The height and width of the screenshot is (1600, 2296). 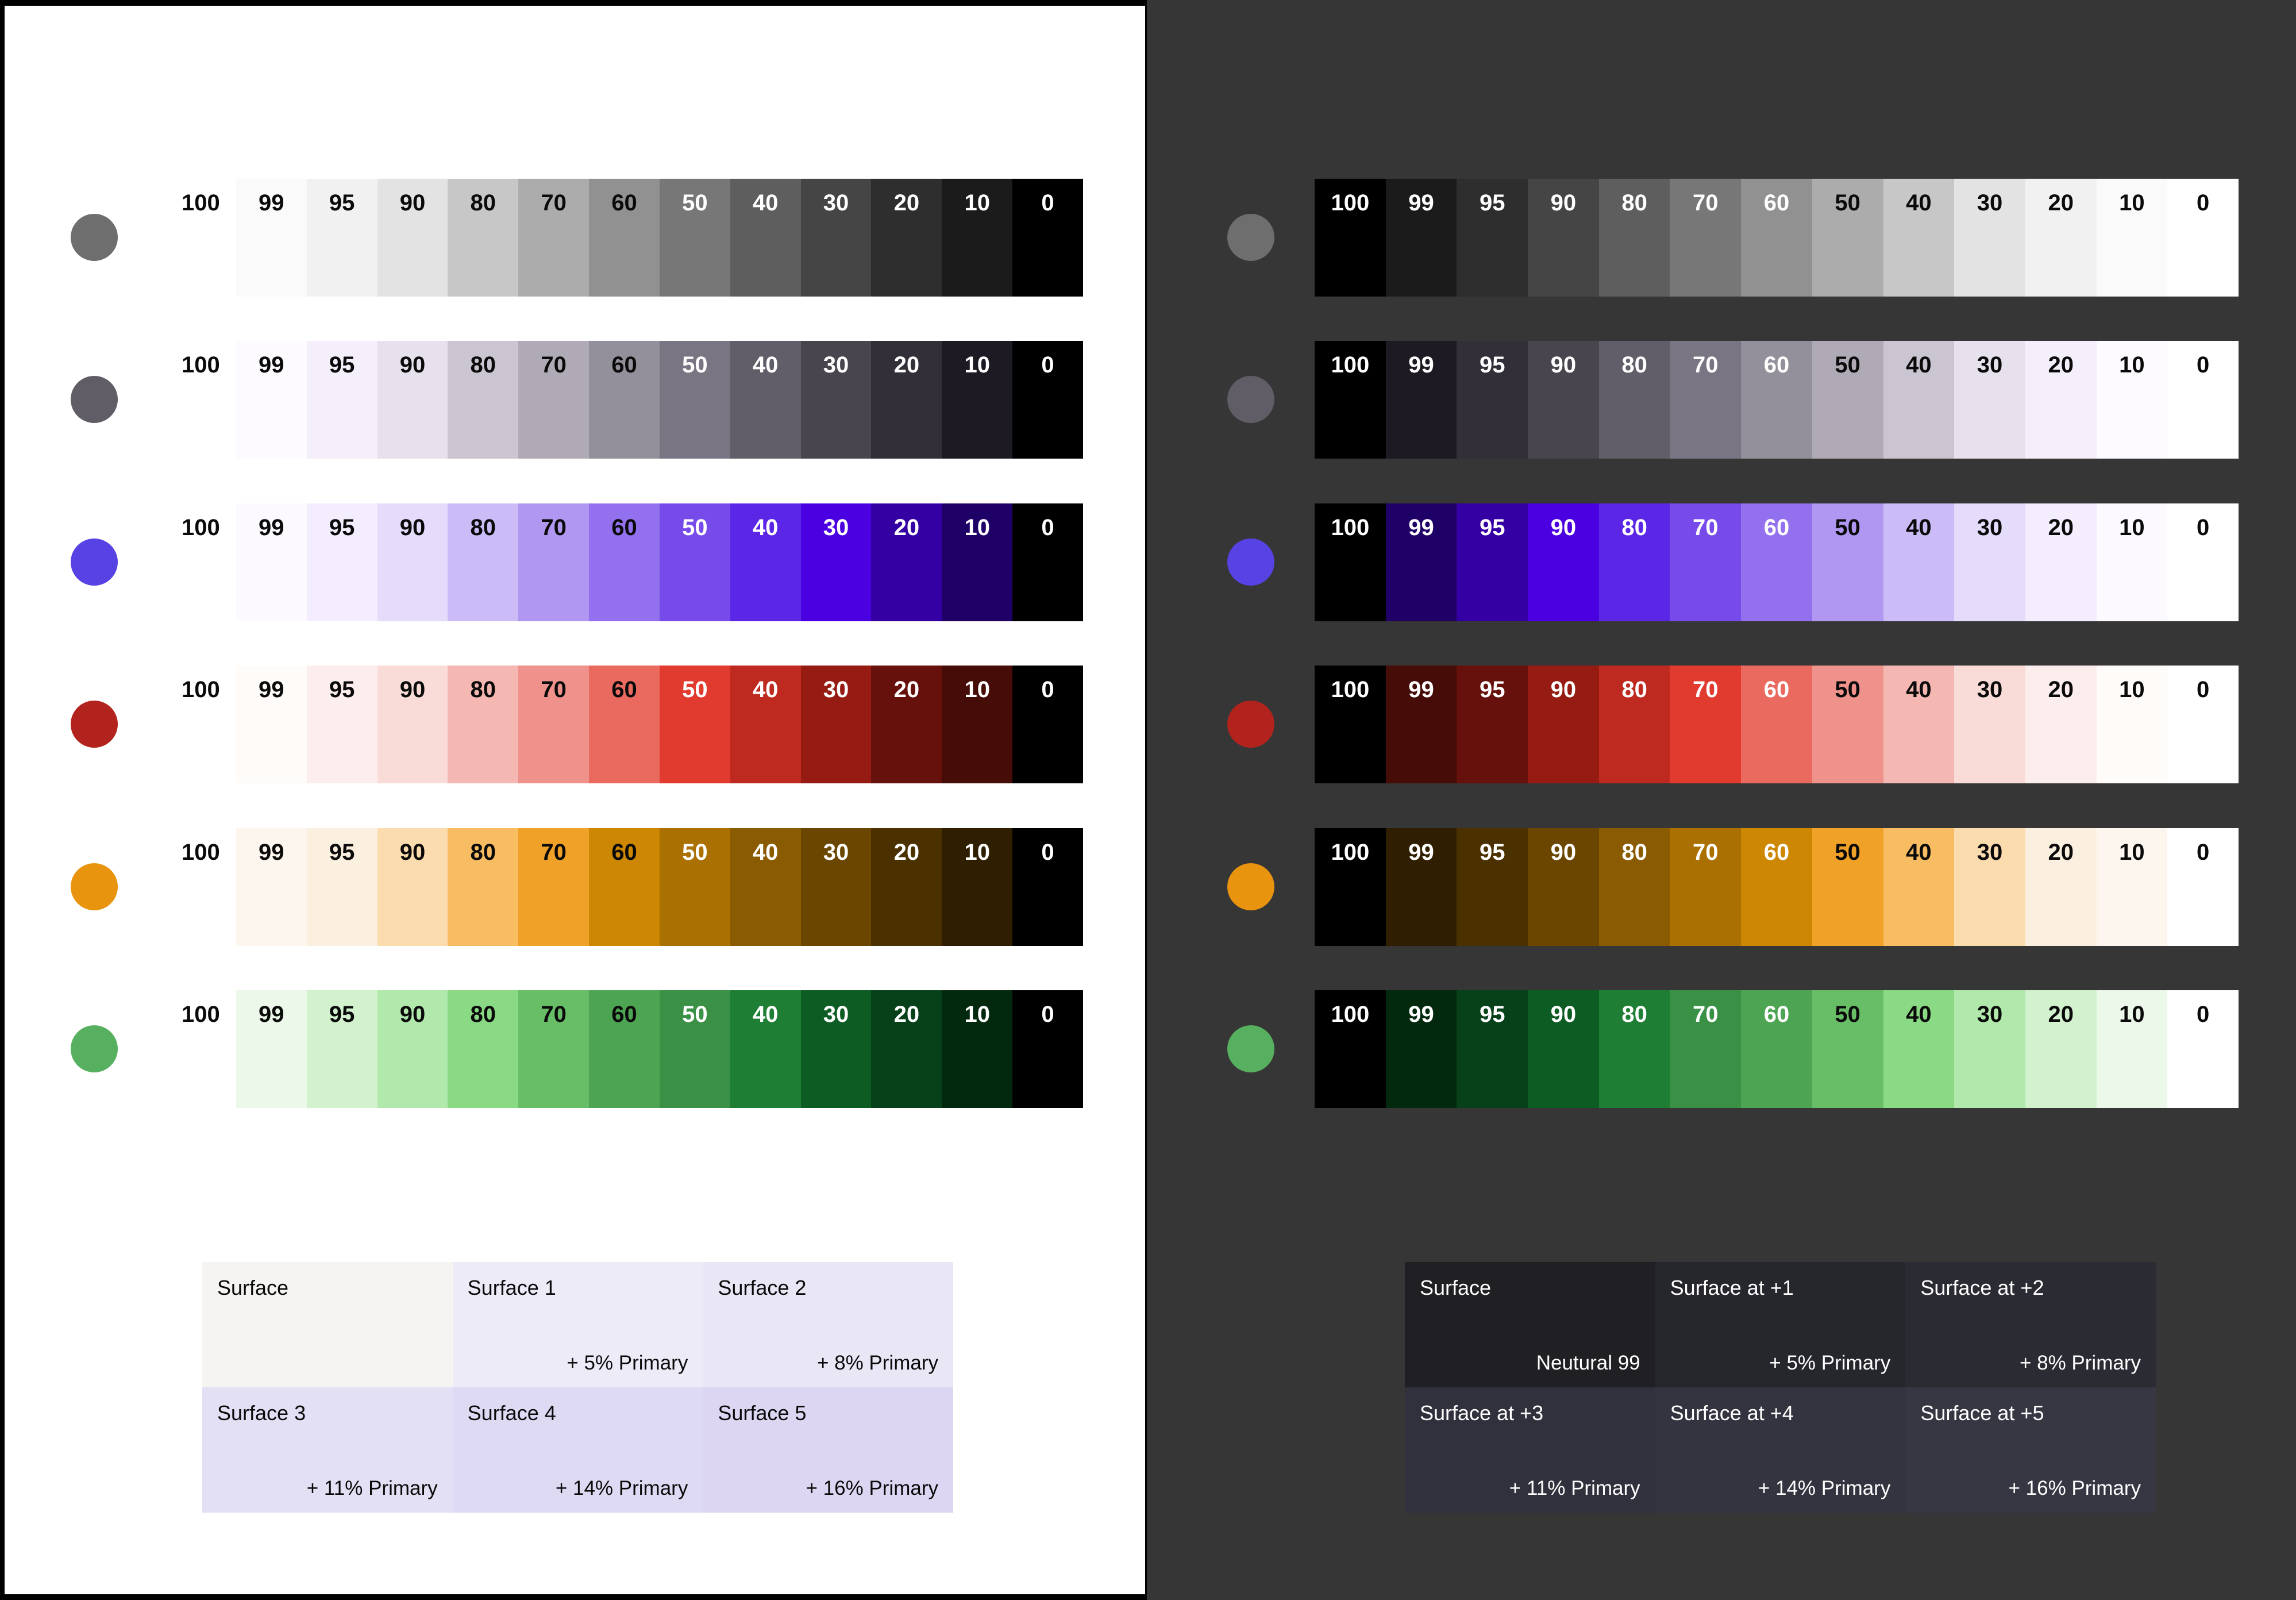 I want to click on light-neutral-swatch-70: 70, so click(x=554, y=238).